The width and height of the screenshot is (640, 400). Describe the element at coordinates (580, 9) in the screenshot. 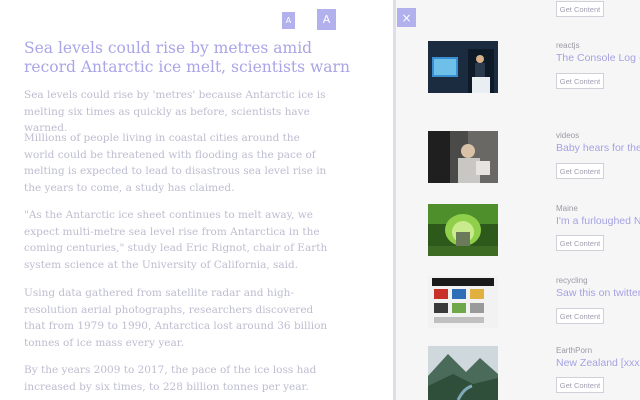

I see `get-content-button-top: Get Content` at that location.